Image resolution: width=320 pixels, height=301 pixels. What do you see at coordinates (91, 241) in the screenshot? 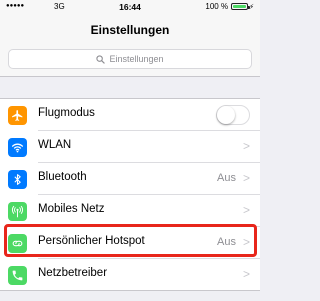
I see `setting-label: Persönlicher Hotspot` at bounding box center [91, 241].